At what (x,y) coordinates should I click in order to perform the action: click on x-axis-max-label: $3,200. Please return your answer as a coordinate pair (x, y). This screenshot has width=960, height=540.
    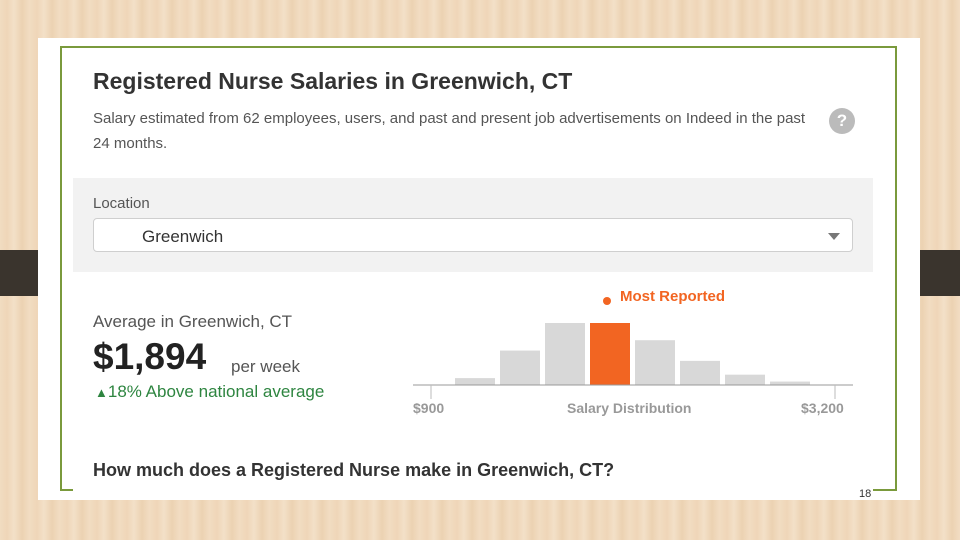
    Looking at the image, I should click on (822, 408).